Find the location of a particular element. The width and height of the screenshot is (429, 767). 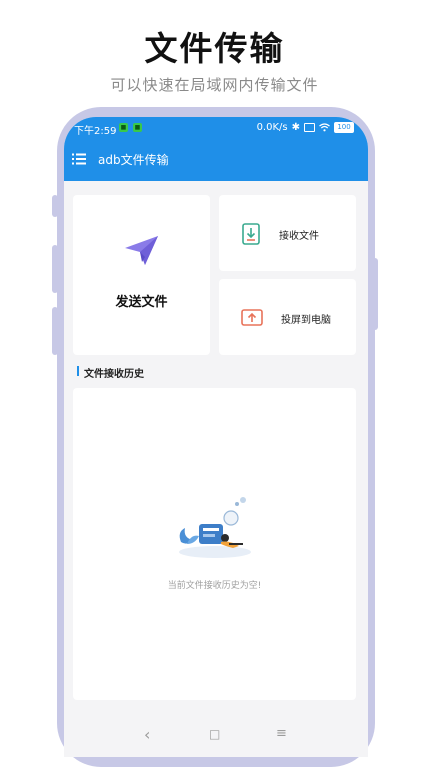

paper-plane-icon is located at coordinates (141, 250).